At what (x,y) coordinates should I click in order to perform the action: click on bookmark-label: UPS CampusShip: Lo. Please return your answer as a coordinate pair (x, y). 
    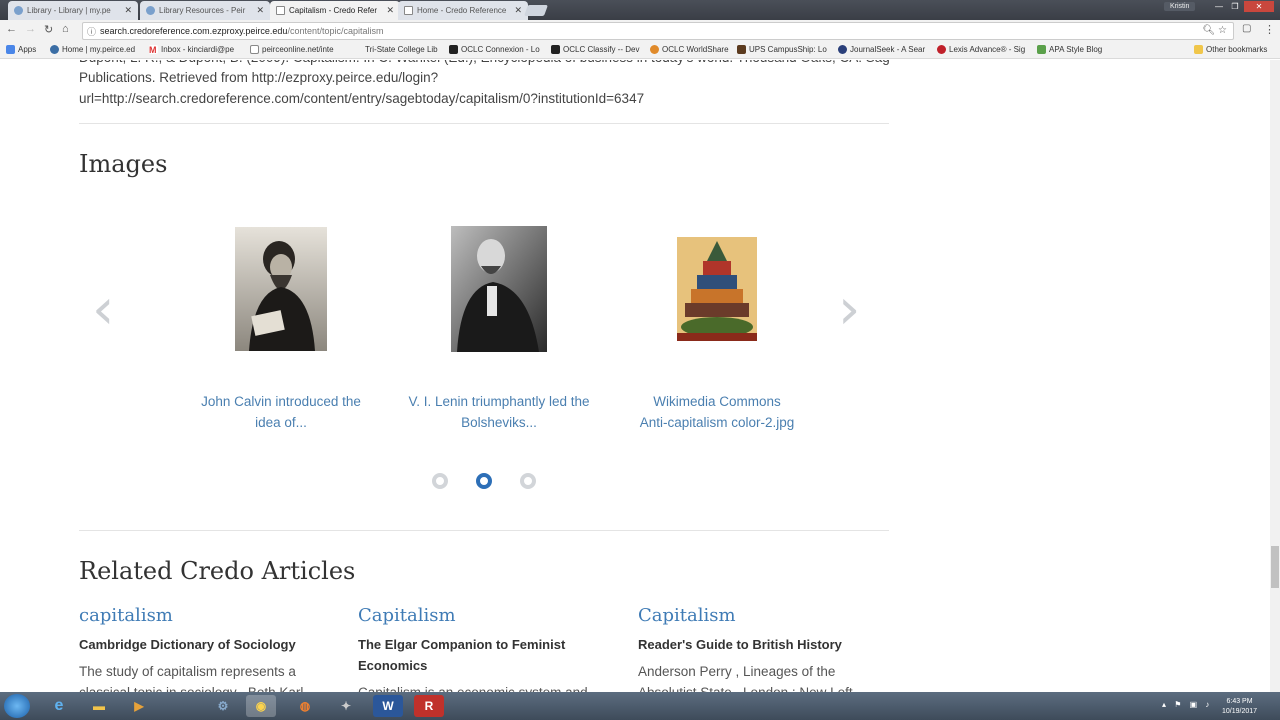
    Looking at the image, I should click on (788, 49).